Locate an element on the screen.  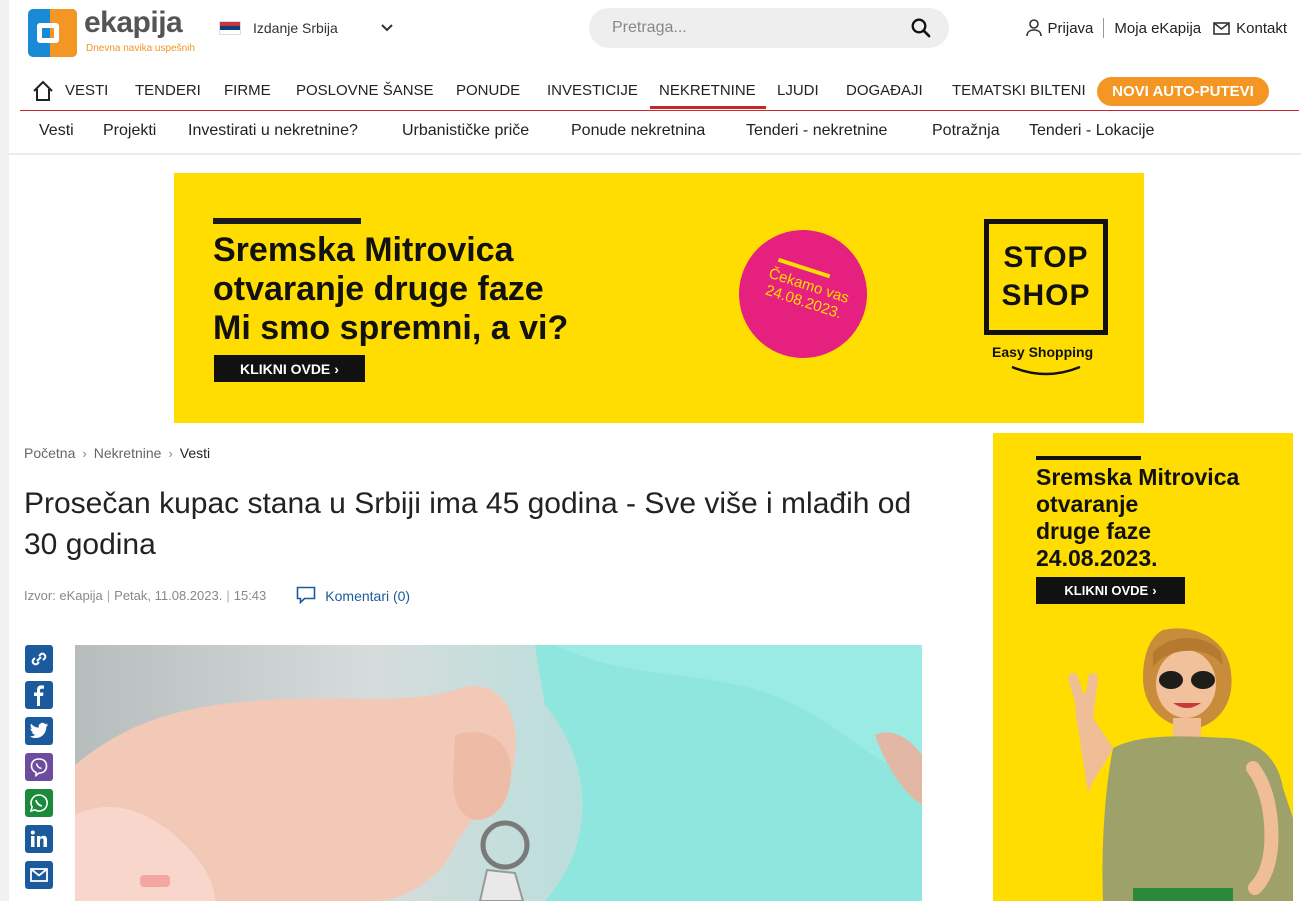
breadcrumb-current: Vesti is located at coordinates (195, 453).